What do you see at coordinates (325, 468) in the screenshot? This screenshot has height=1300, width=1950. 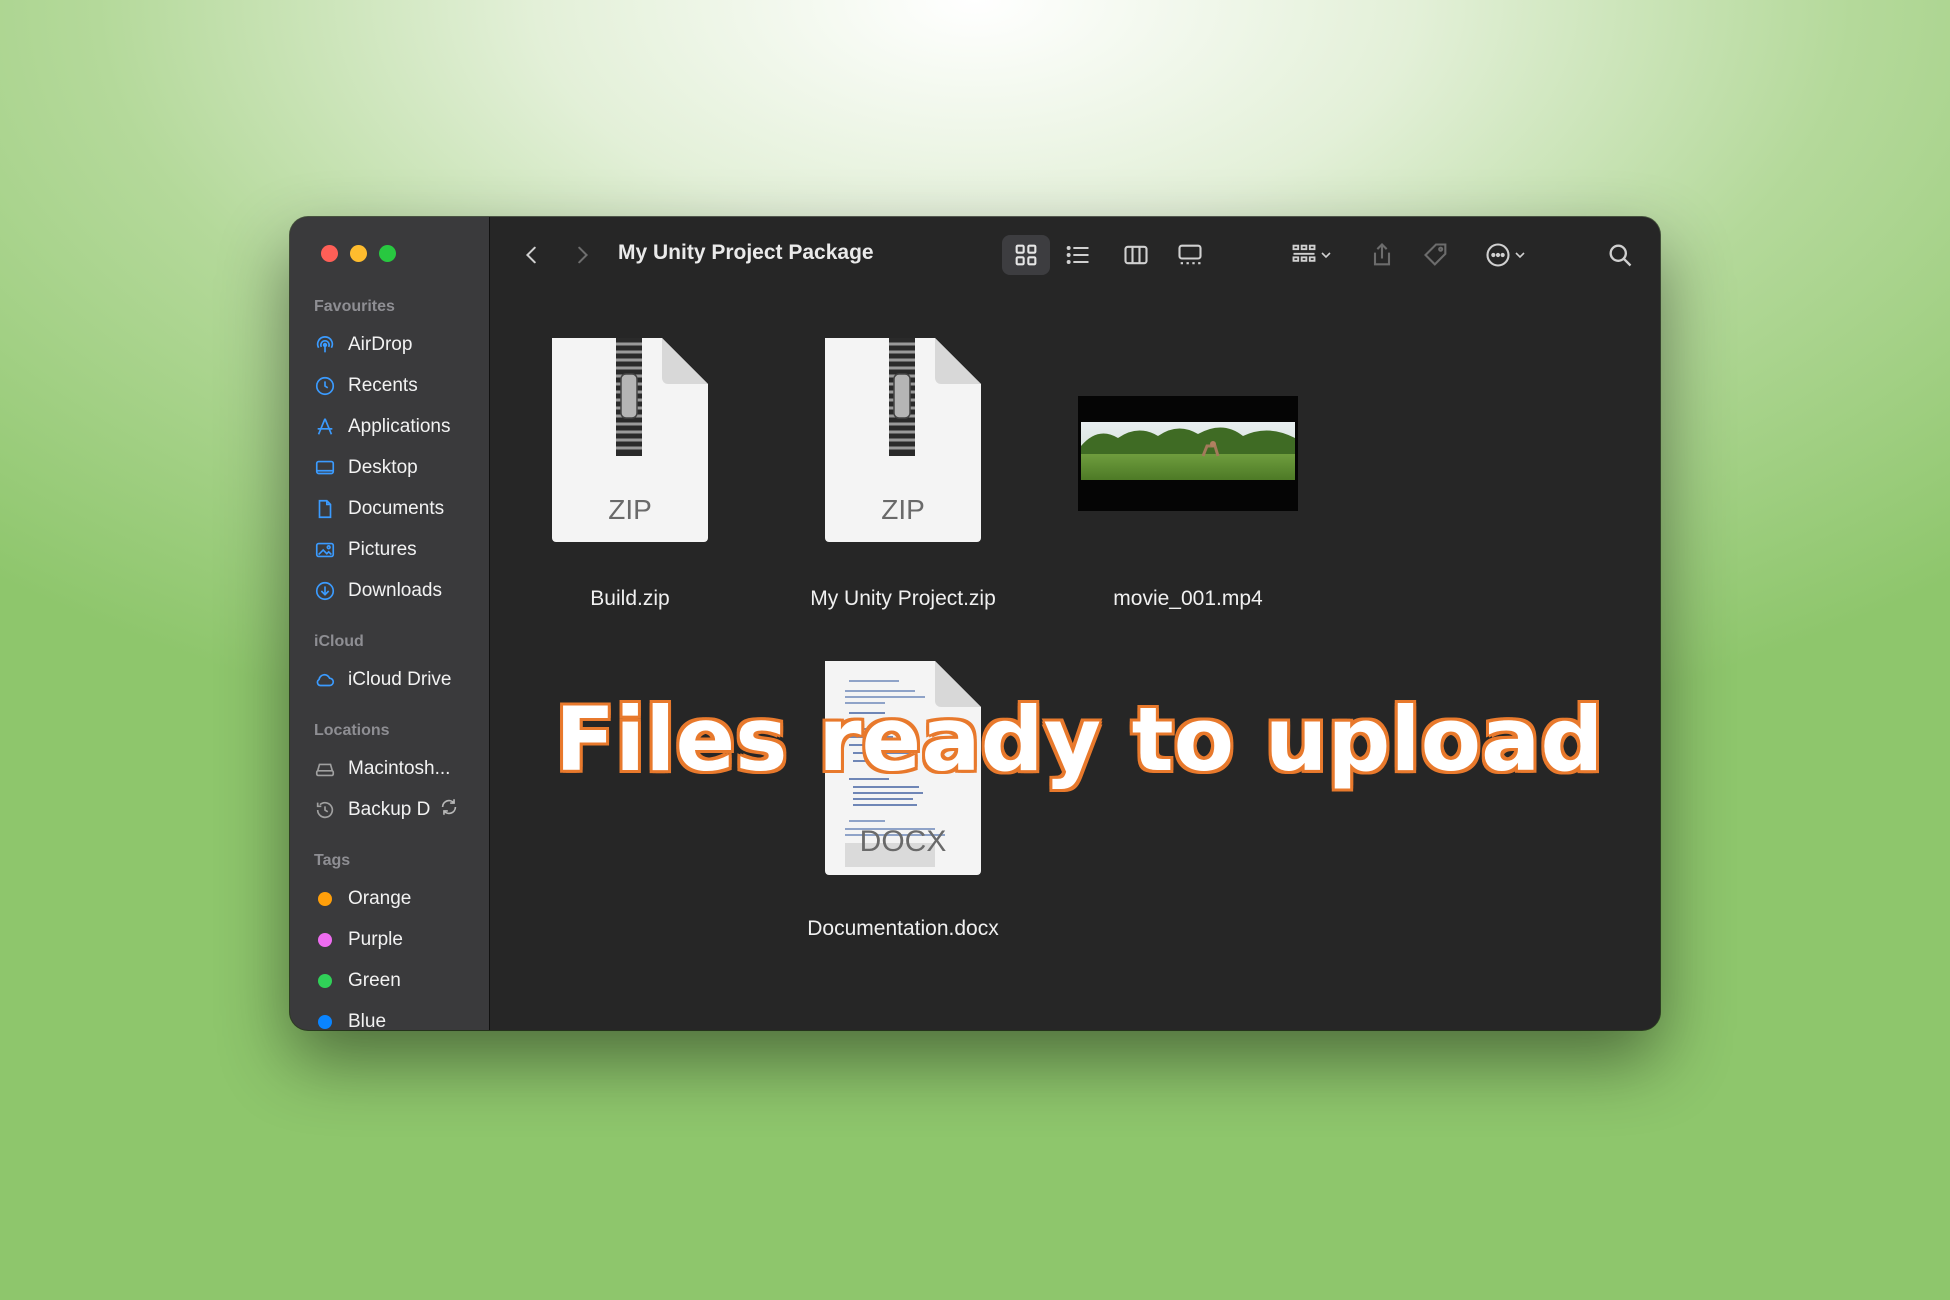 I see `desktop-icon` at bounding box center [325, 468].